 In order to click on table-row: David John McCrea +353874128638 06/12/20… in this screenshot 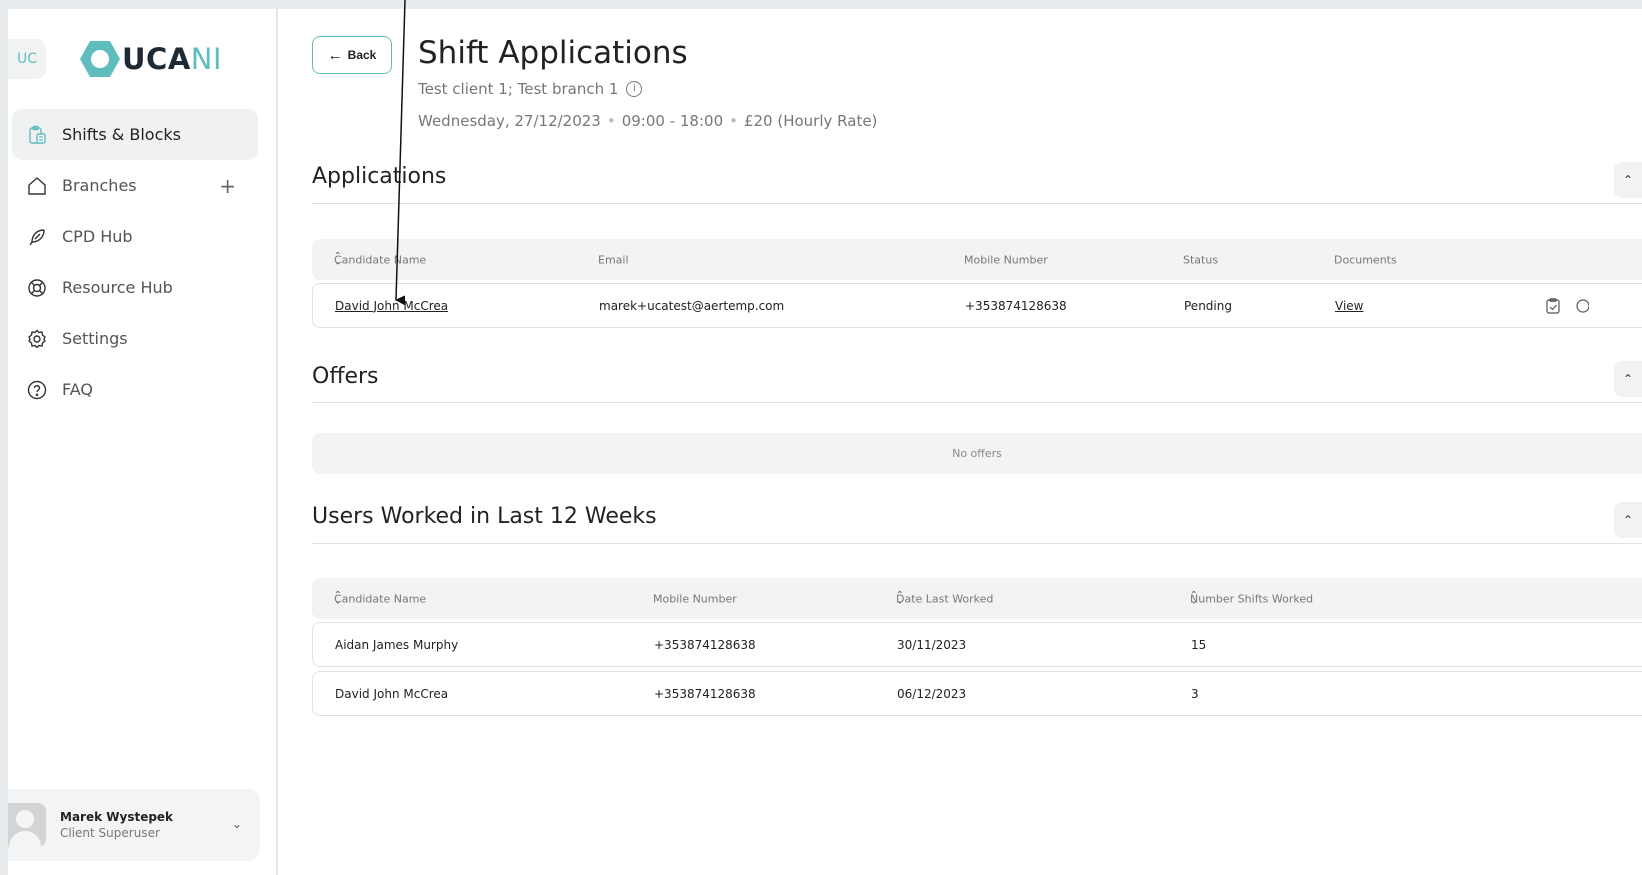, I will do `click(977, 693)`.